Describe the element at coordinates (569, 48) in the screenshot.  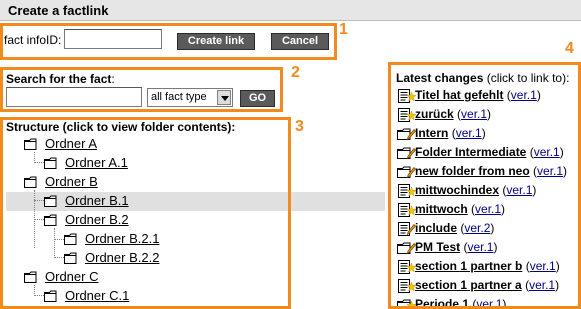
I see `annotation-number-4: 4` at that location.